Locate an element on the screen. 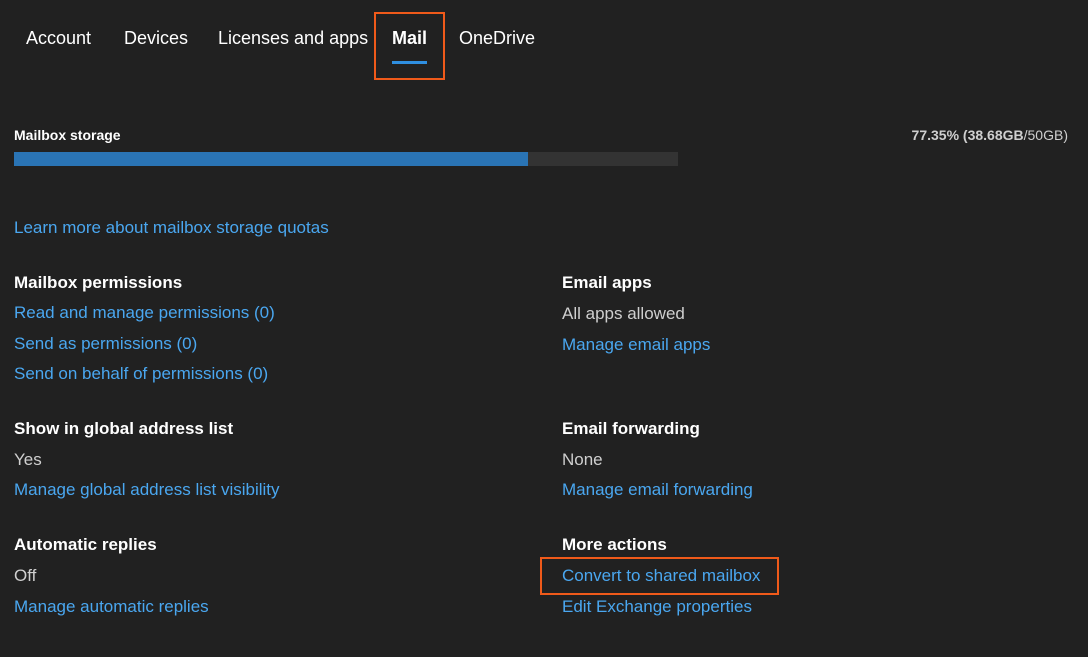 This screenshot has width=1088, height=657. global-address-list-heading: Show in global address list is located at coordinates (124, 428).